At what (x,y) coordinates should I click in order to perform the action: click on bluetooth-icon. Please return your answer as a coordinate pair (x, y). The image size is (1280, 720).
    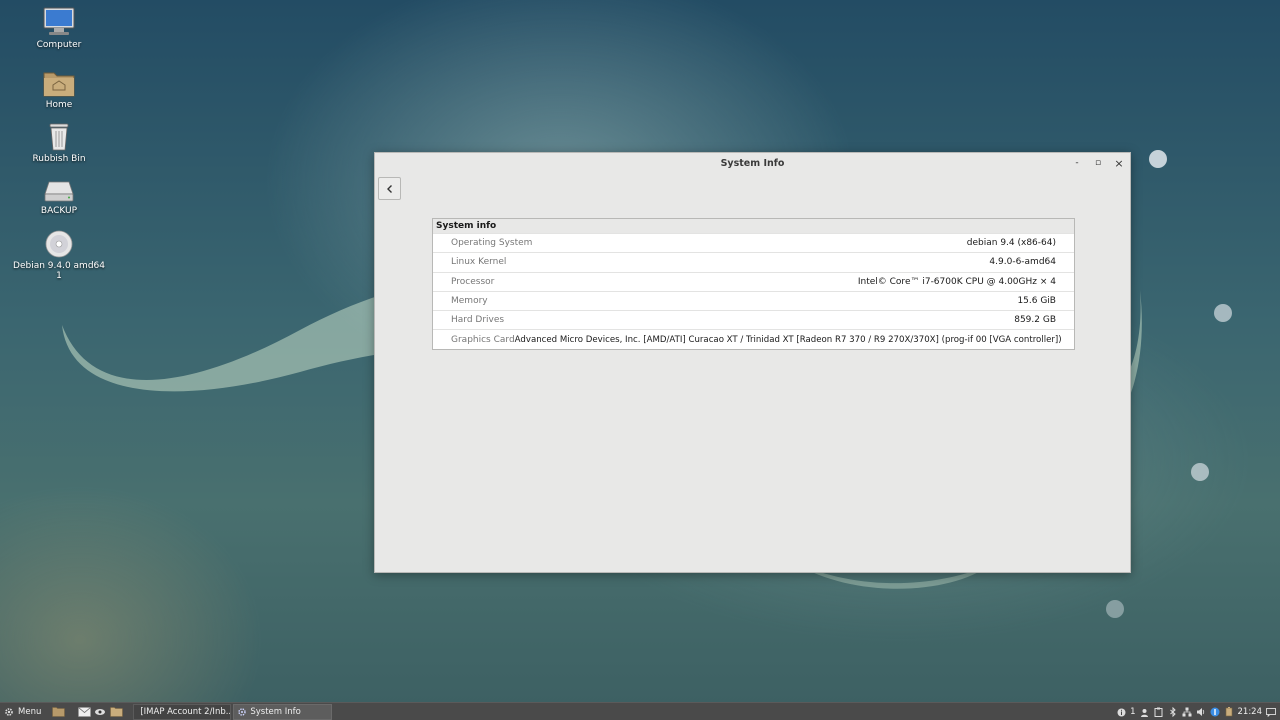
    Looking at the image, I should click on (1173, 712).